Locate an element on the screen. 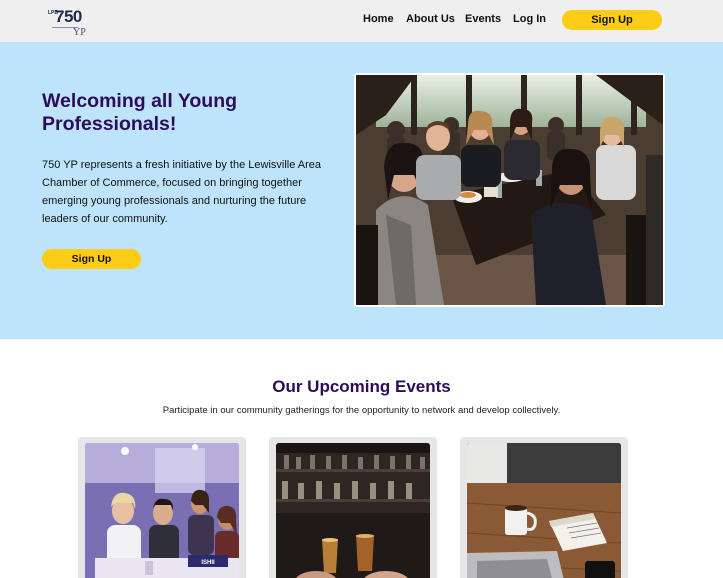  laptop-coffee-notebook-photo is located at coordinates (544, 510).